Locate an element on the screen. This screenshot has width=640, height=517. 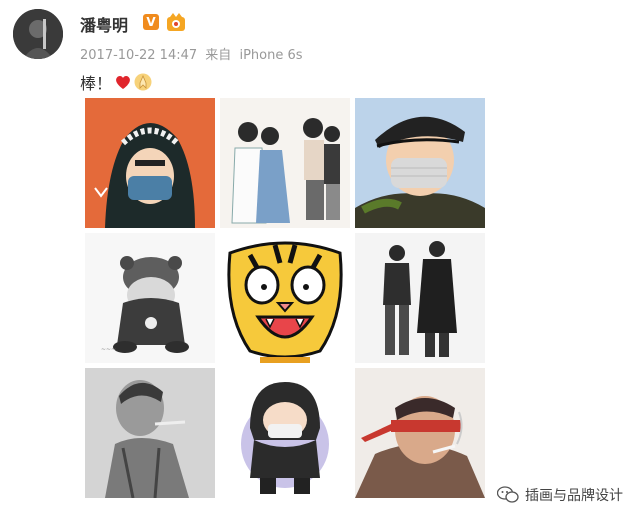
wechat-icon is located at coordinates (508, 494).